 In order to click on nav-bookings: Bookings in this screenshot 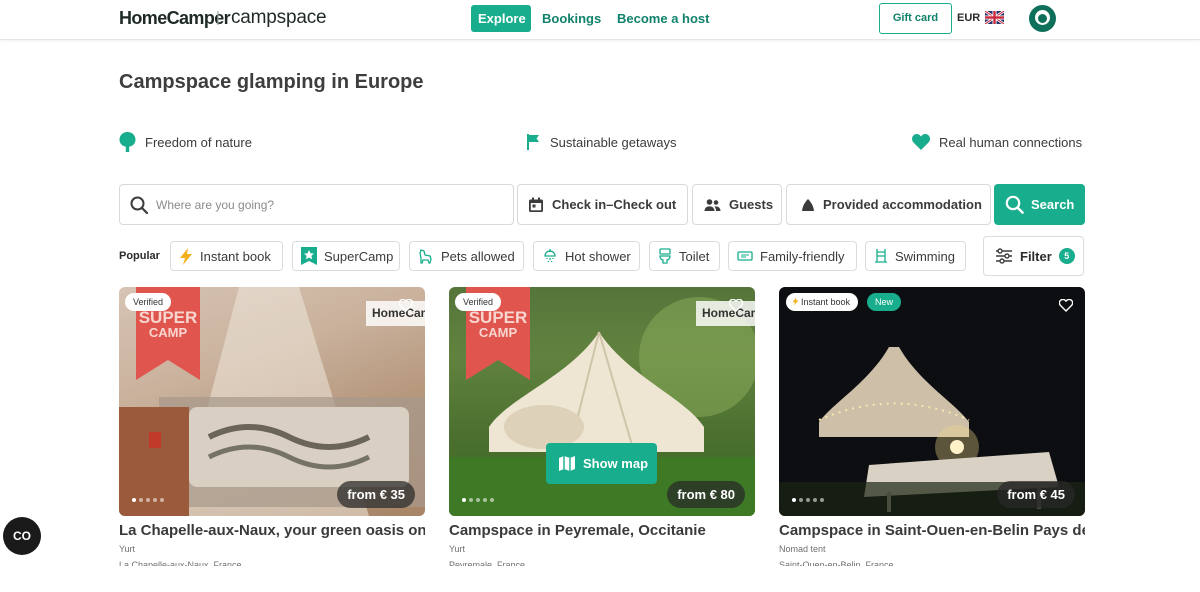, I will do `click(571, 18)`.